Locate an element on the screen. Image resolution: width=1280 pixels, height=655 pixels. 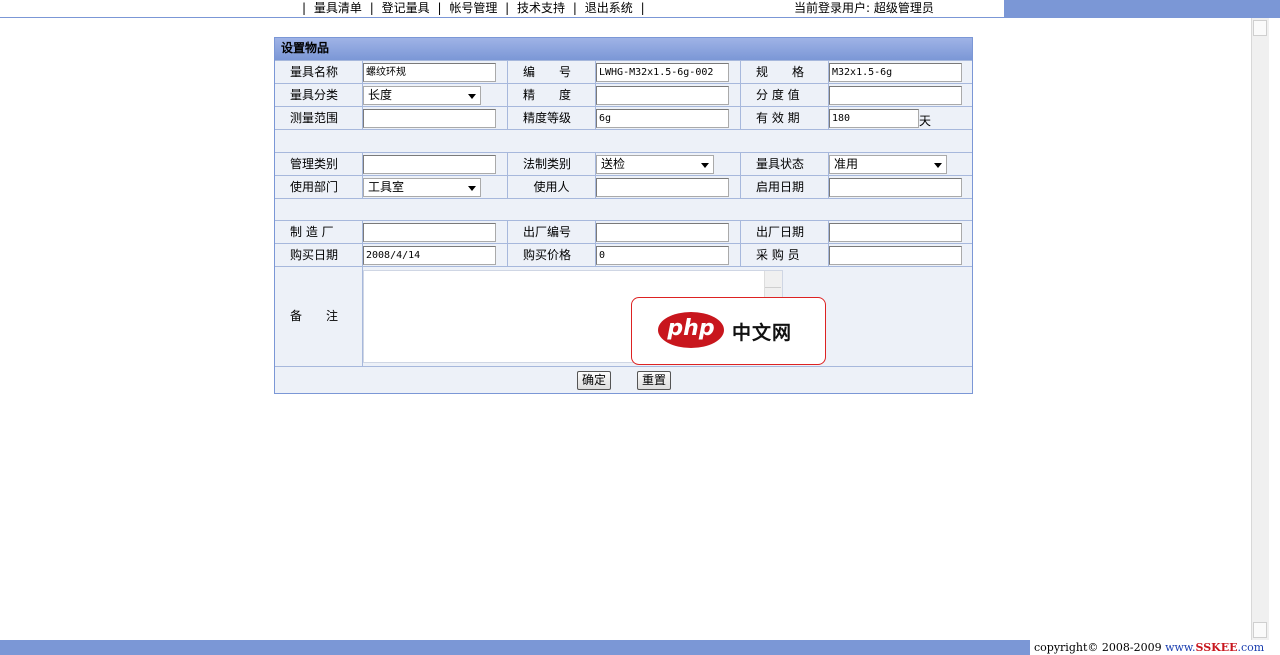
field-cell: 工具室 is located at coordinates (435, 187).